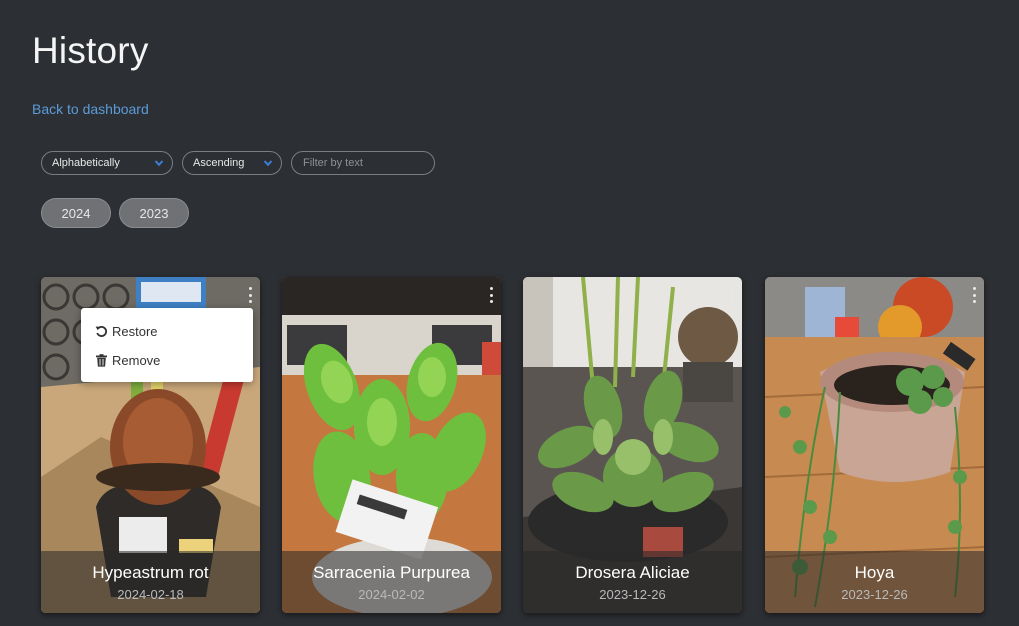 This screenshot has height=626, width=1019. I want to click on restore-icon, so click(101, 331).